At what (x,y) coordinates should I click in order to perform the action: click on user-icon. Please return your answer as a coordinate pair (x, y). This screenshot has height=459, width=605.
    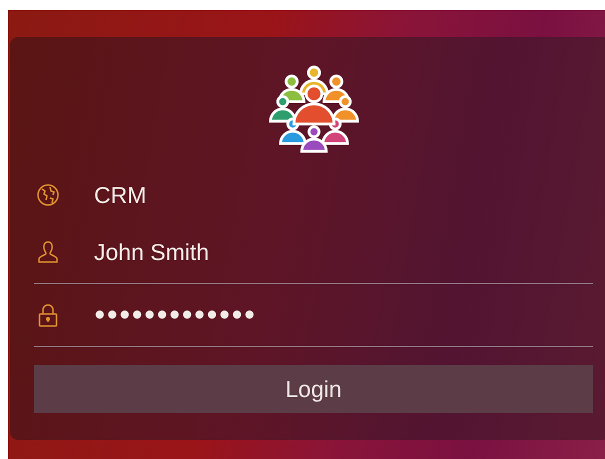
    Looking at the image, I should click on (48, 252).